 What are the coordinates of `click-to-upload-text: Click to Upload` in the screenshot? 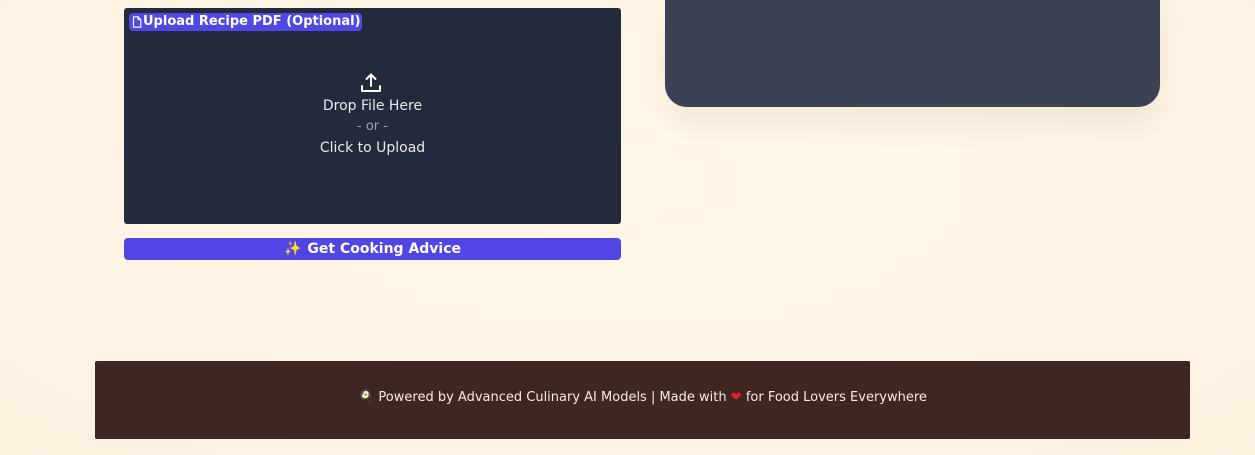 It's located at (372, 148).